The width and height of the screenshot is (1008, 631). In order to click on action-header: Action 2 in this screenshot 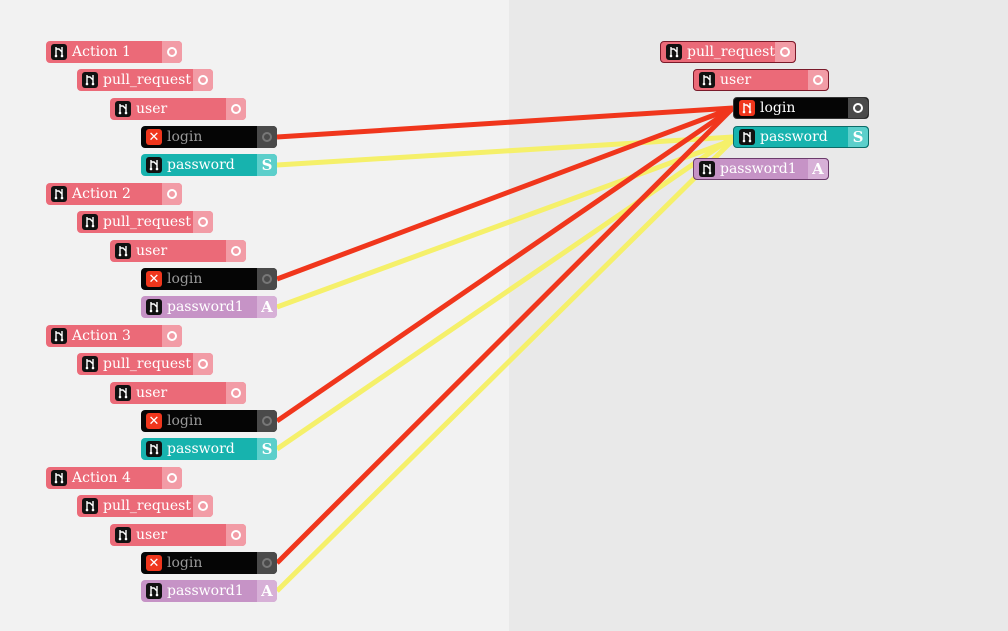, I will do `click(114, 194)`.